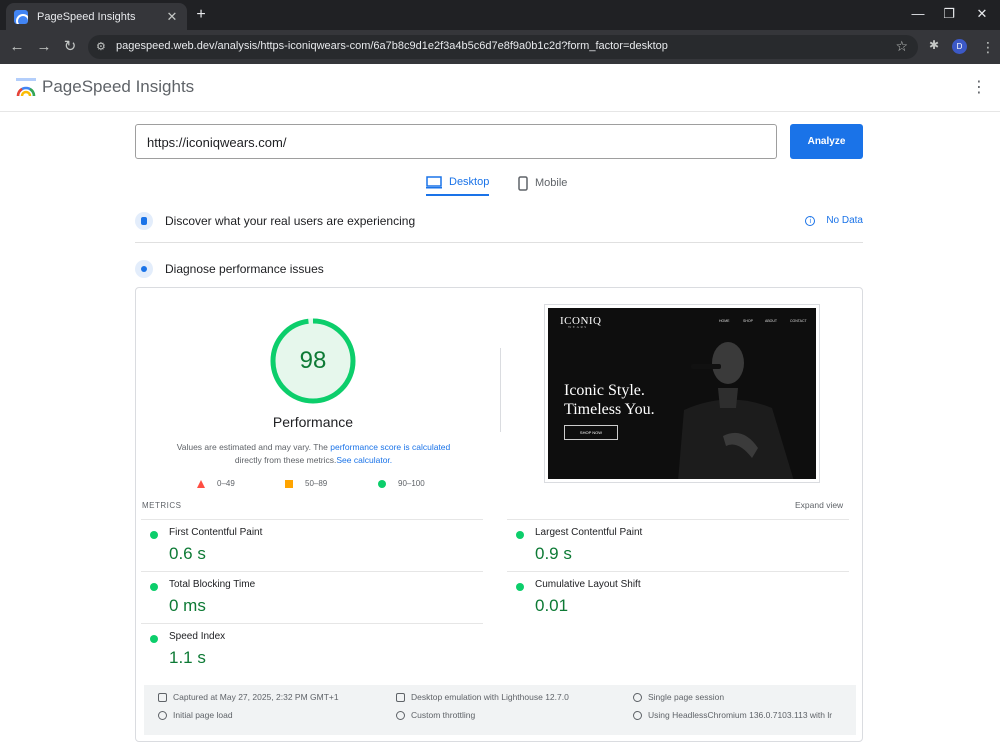  Describe the element at coordinates (312, 545) in the screenshot. I see `metric-fcp: First Contentful Paint 0.6 s` at that location.